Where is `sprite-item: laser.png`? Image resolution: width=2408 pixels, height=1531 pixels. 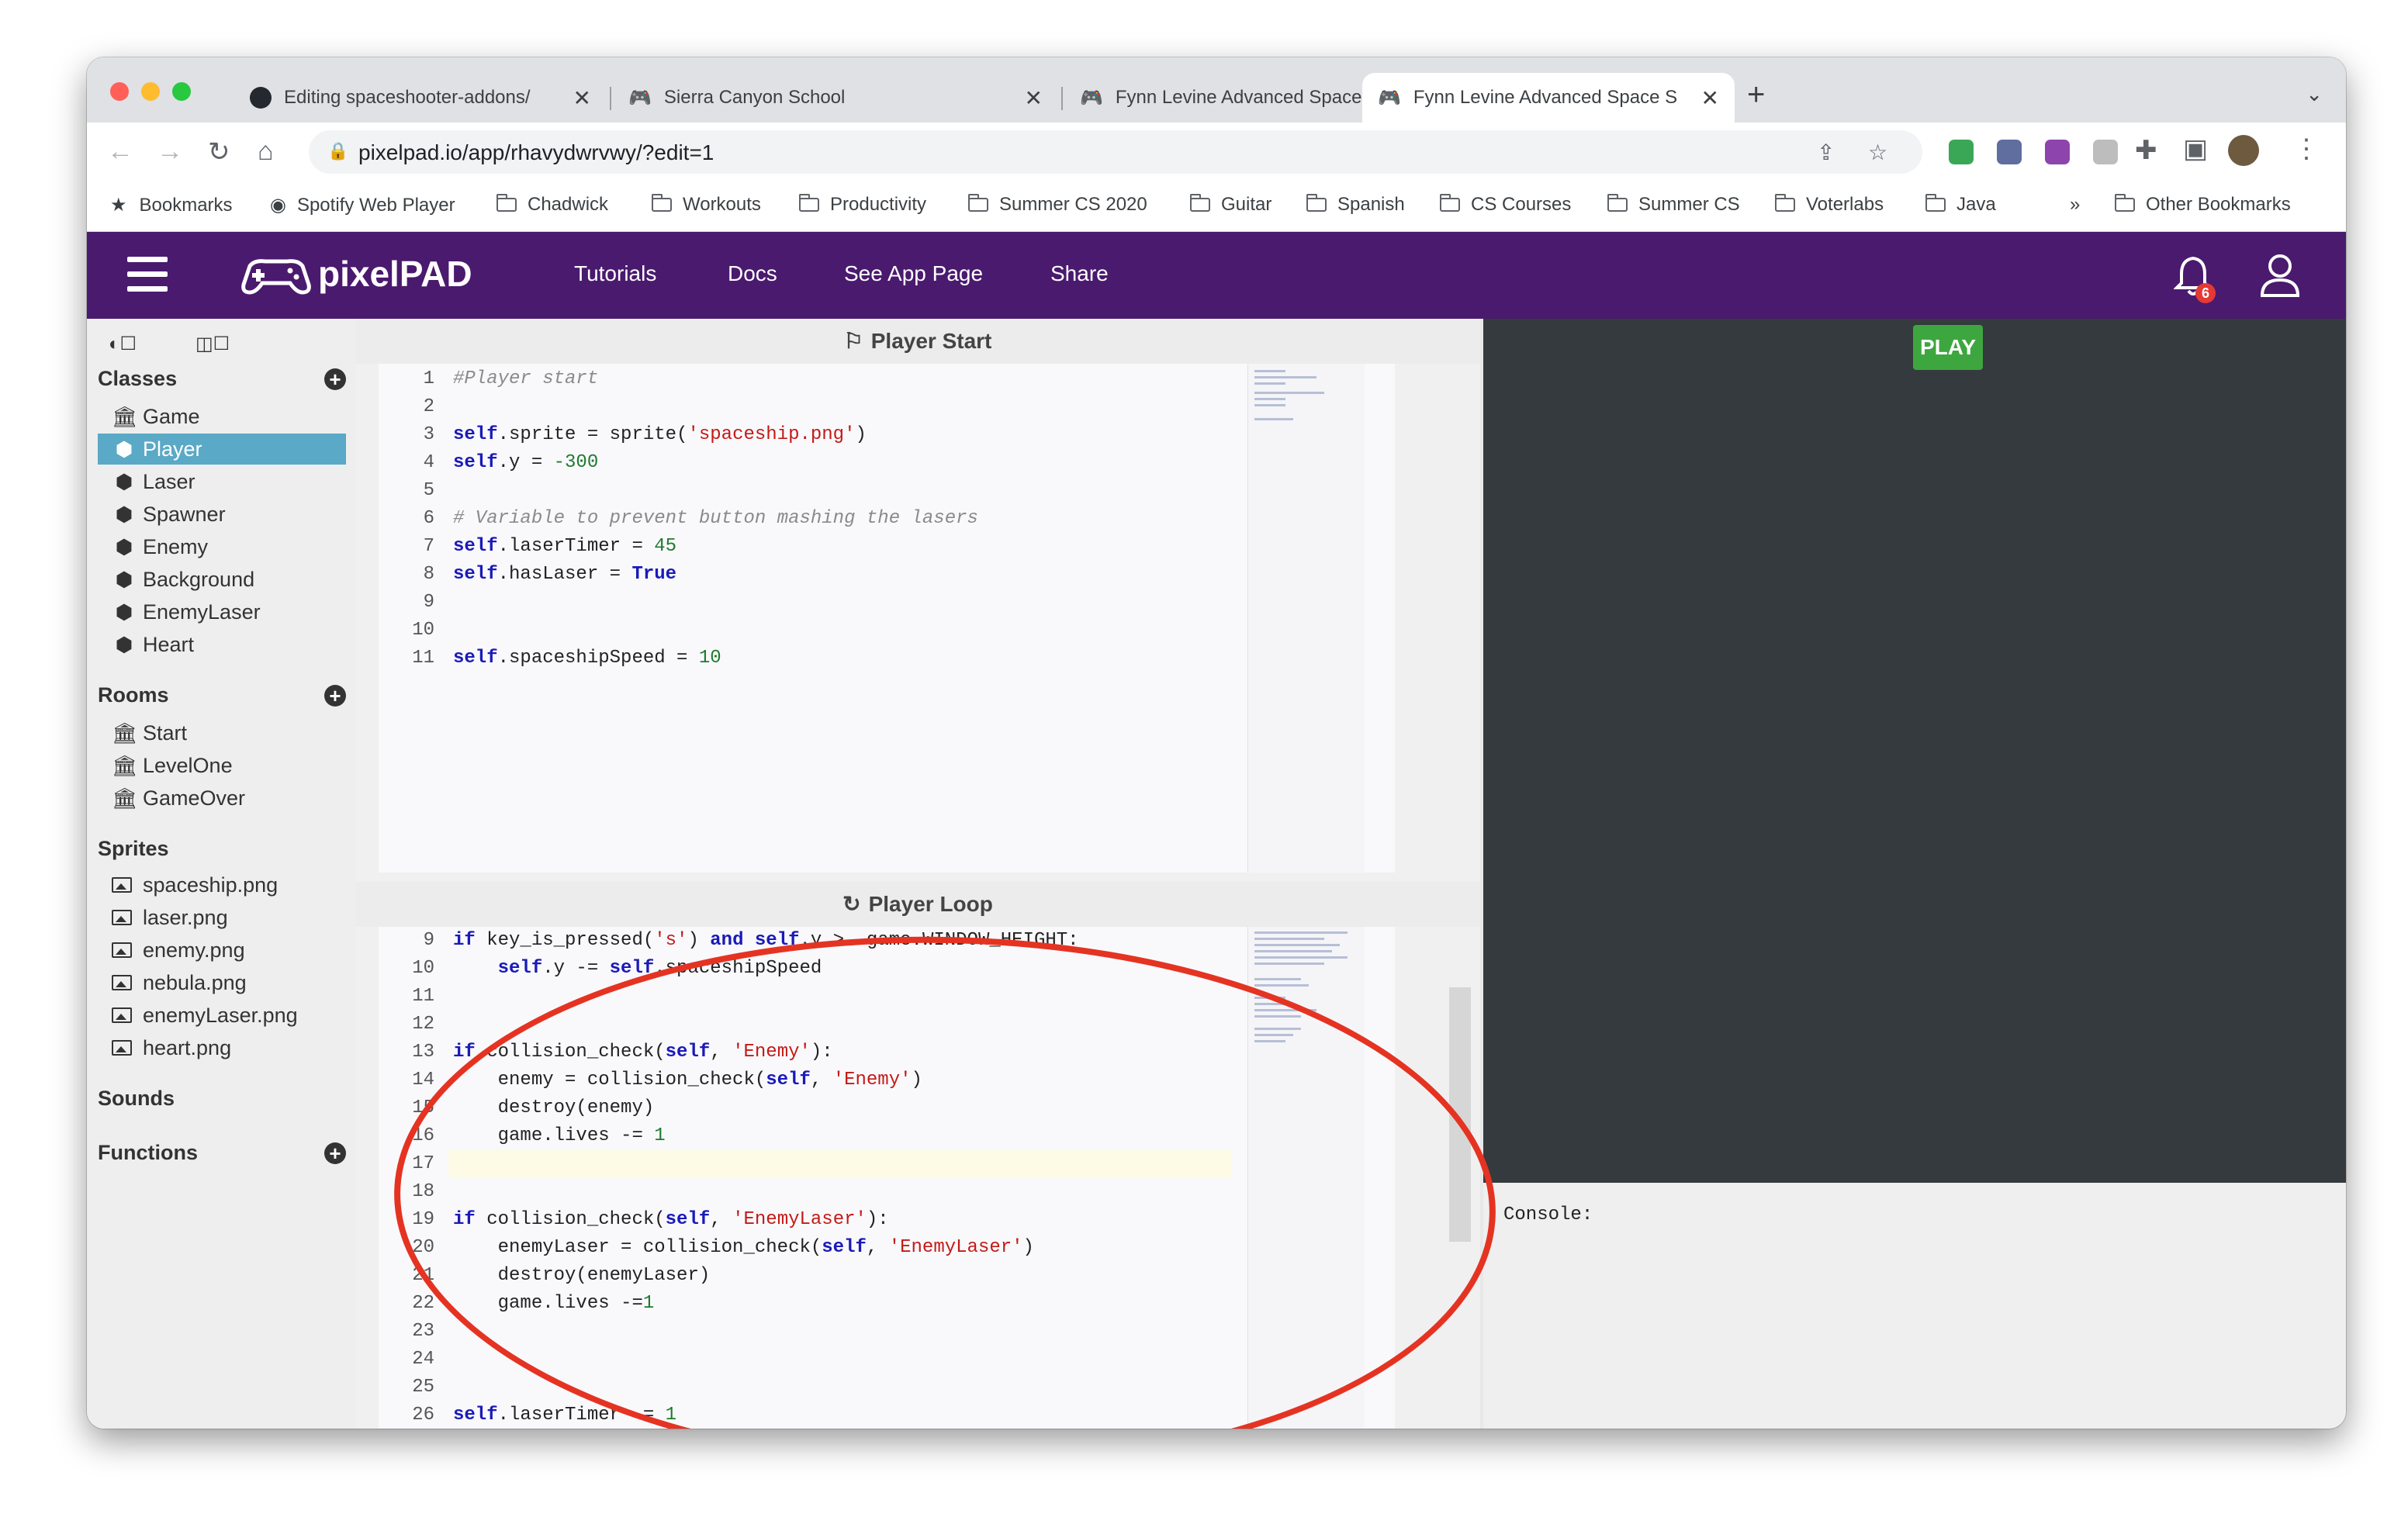
sprite-item: laser.png is located at coordinates (222, 917).